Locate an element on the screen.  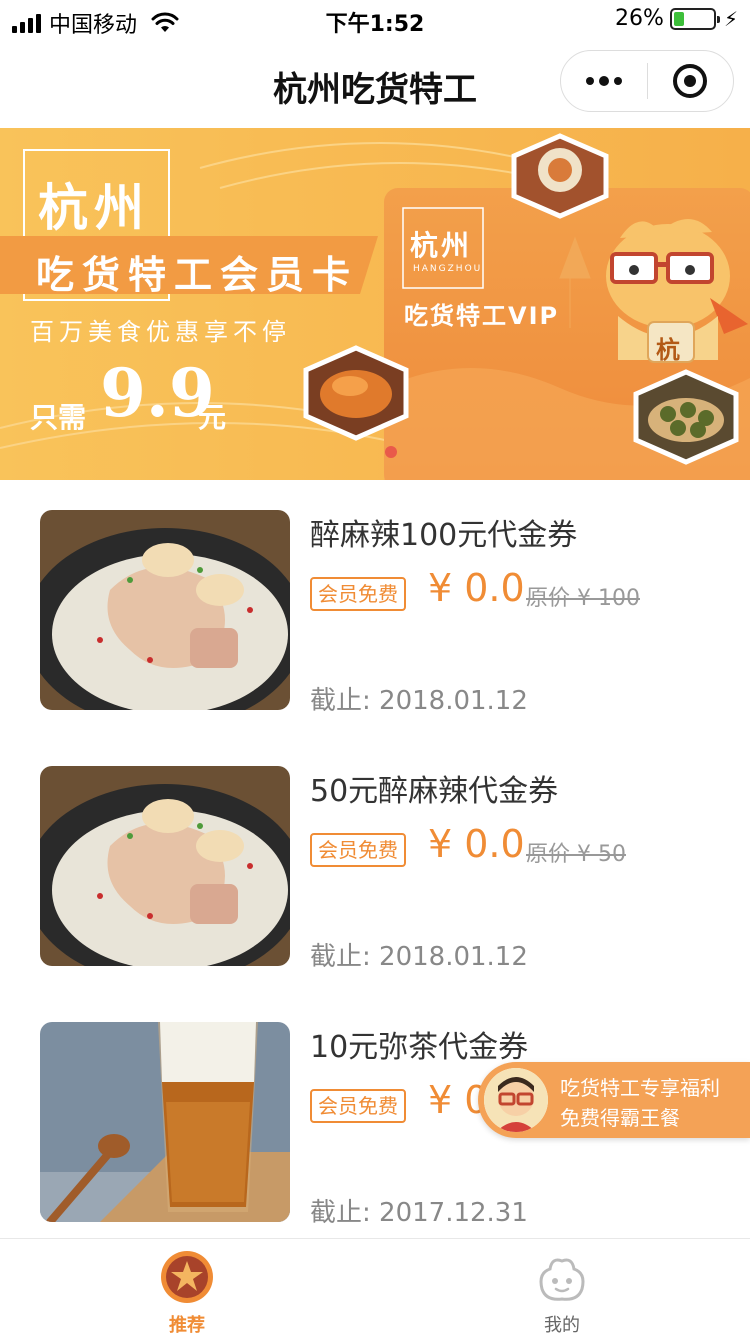
banner-subtitle: 百万美食优惠享不停 is located at coordinates (160, 332).